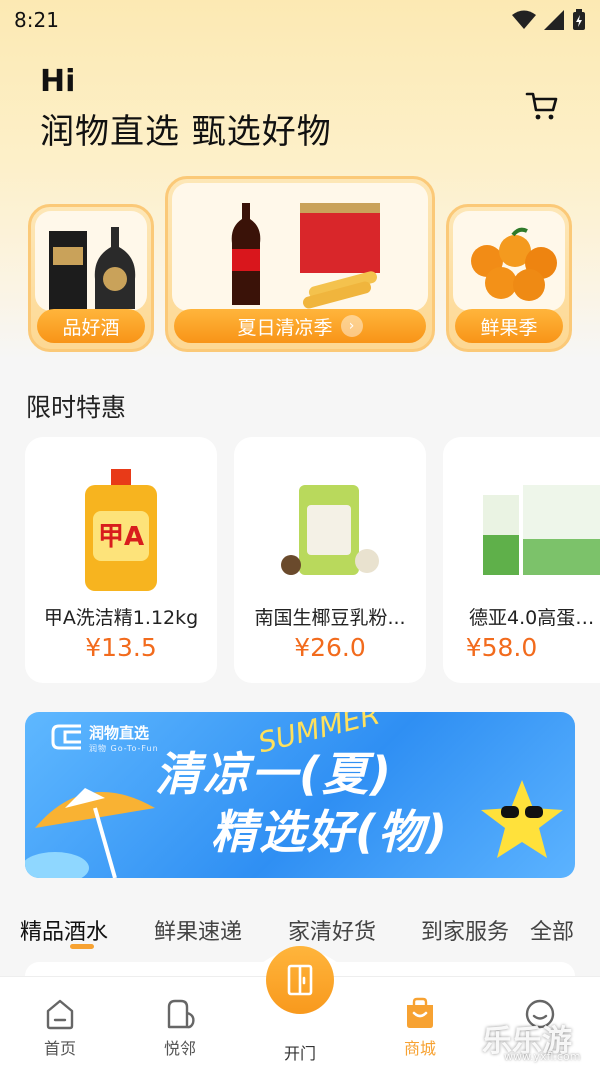  Describe the element at coordinates (524, 19) in the screenshot. I see `wifi-icon` at that location.